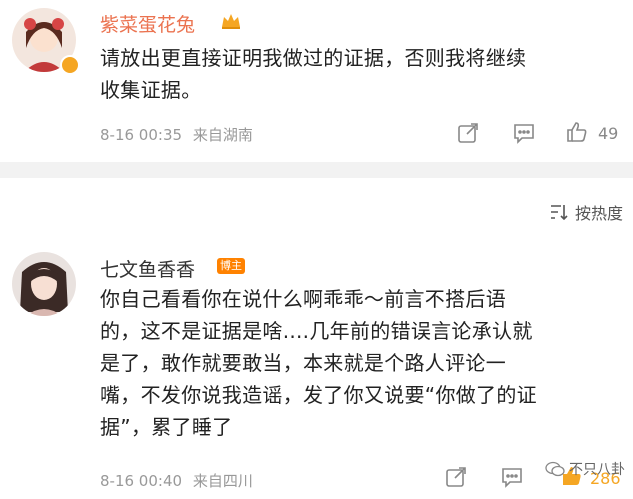 The height and width of the screenshot is (499, 633). I want to click on watermark-text: 不只八卦, so click(597, 470).